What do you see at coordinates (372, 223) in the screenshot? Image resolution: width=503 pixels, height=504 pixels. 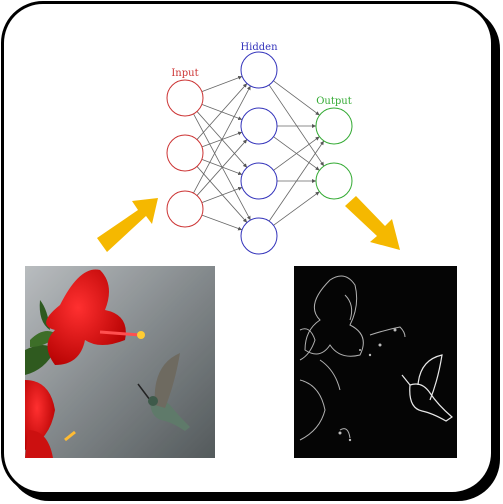 I see `output-flow-arrow` at bounding box center [372, 223].